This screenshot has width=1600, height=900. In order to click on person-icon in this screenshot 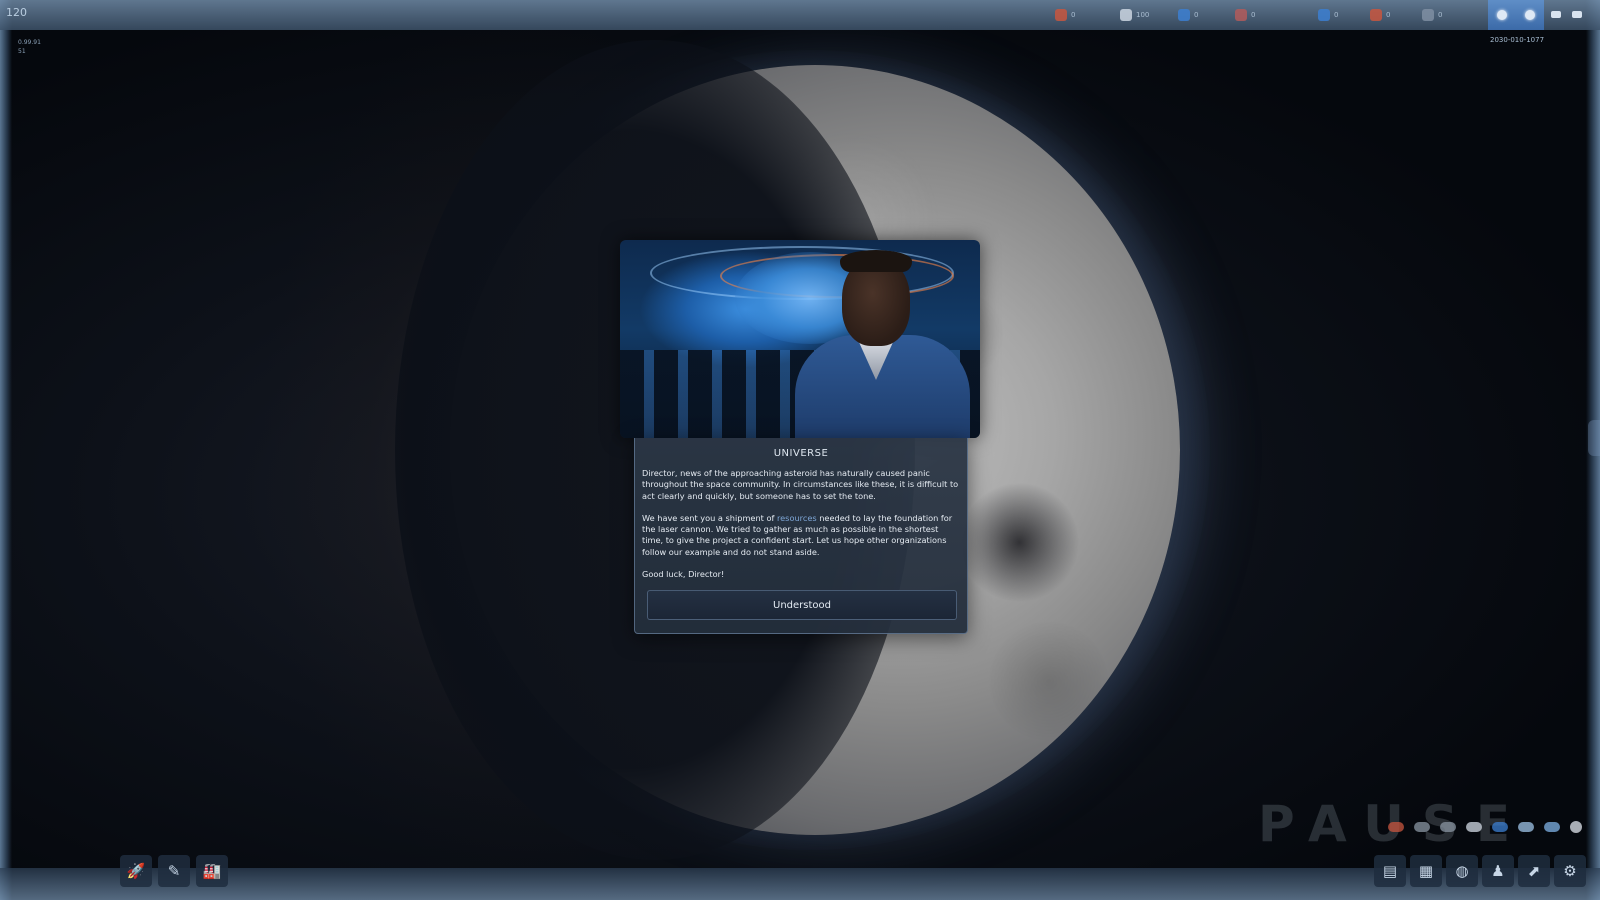, I will do `click(1184, 15)`.